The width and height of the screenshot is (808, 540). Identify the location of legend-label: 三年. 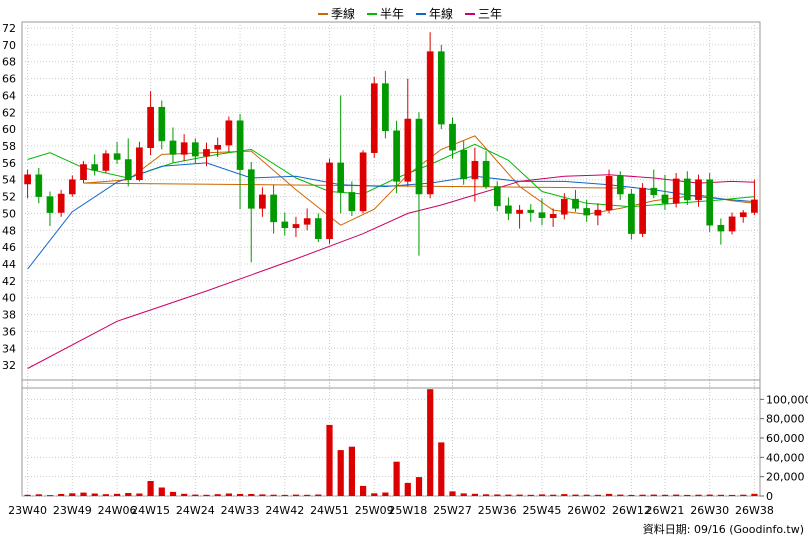
(490, 14).